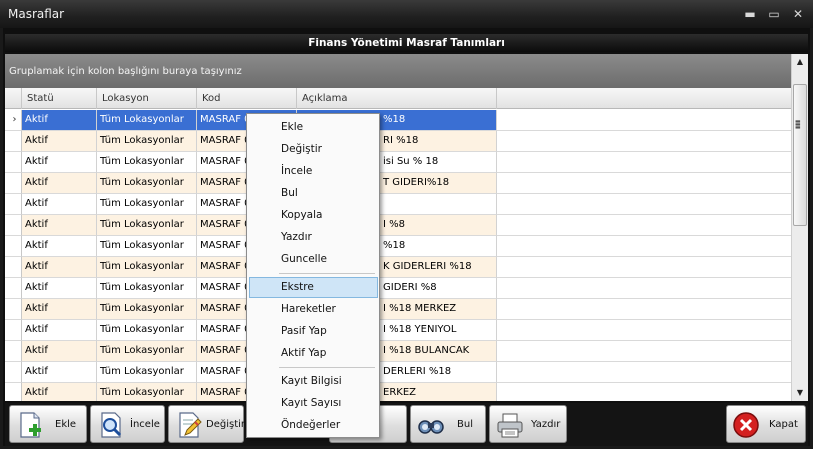 This screenshot has width=813, height=449. What do you see at coordinates (528, 424) in the screenshot?
I see `print-button: Yazdır` at bounding box center [528, 424].